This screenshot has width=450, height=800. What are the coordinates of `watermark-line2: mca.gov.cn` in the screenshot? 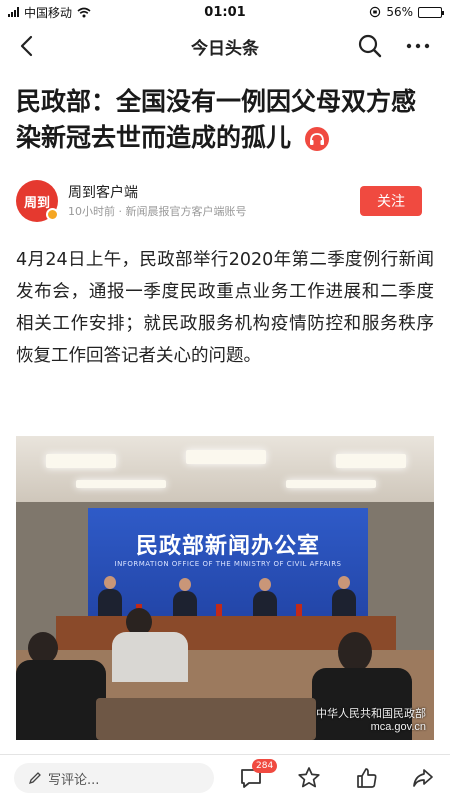 It's located at (398, 727).